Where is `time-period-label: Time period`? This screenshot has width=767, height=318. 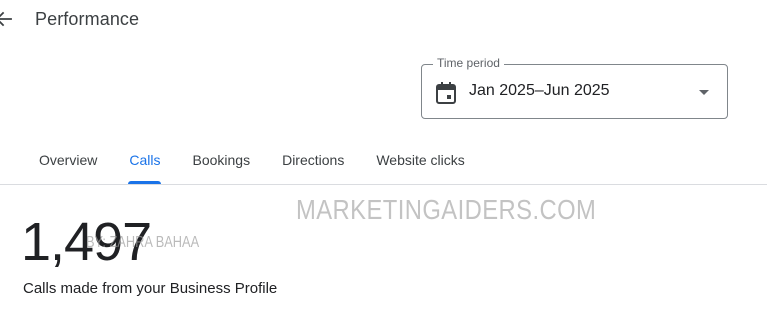 time-period-label: Time period is located at coordinates (468, 63).